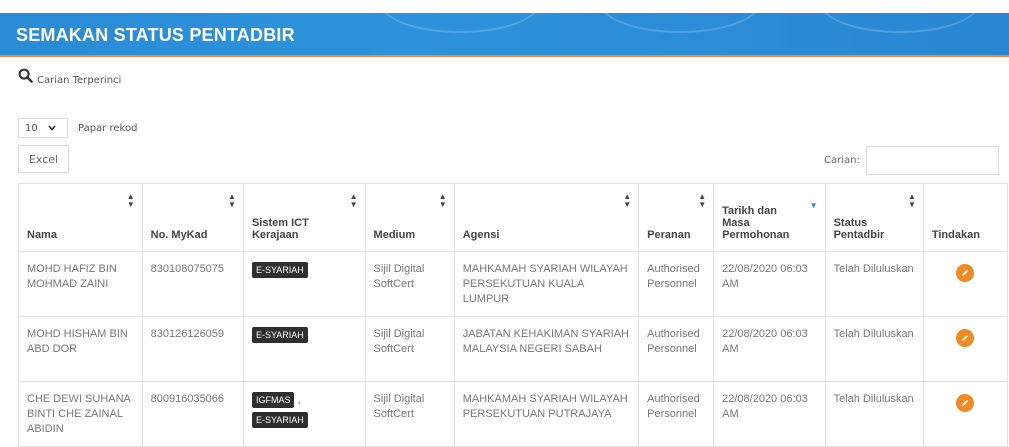 Image resolution: width=1009 pixels, height=447 pixels. I want to click on advanced-search-label: Carian Terperinci, so click(79, 80).